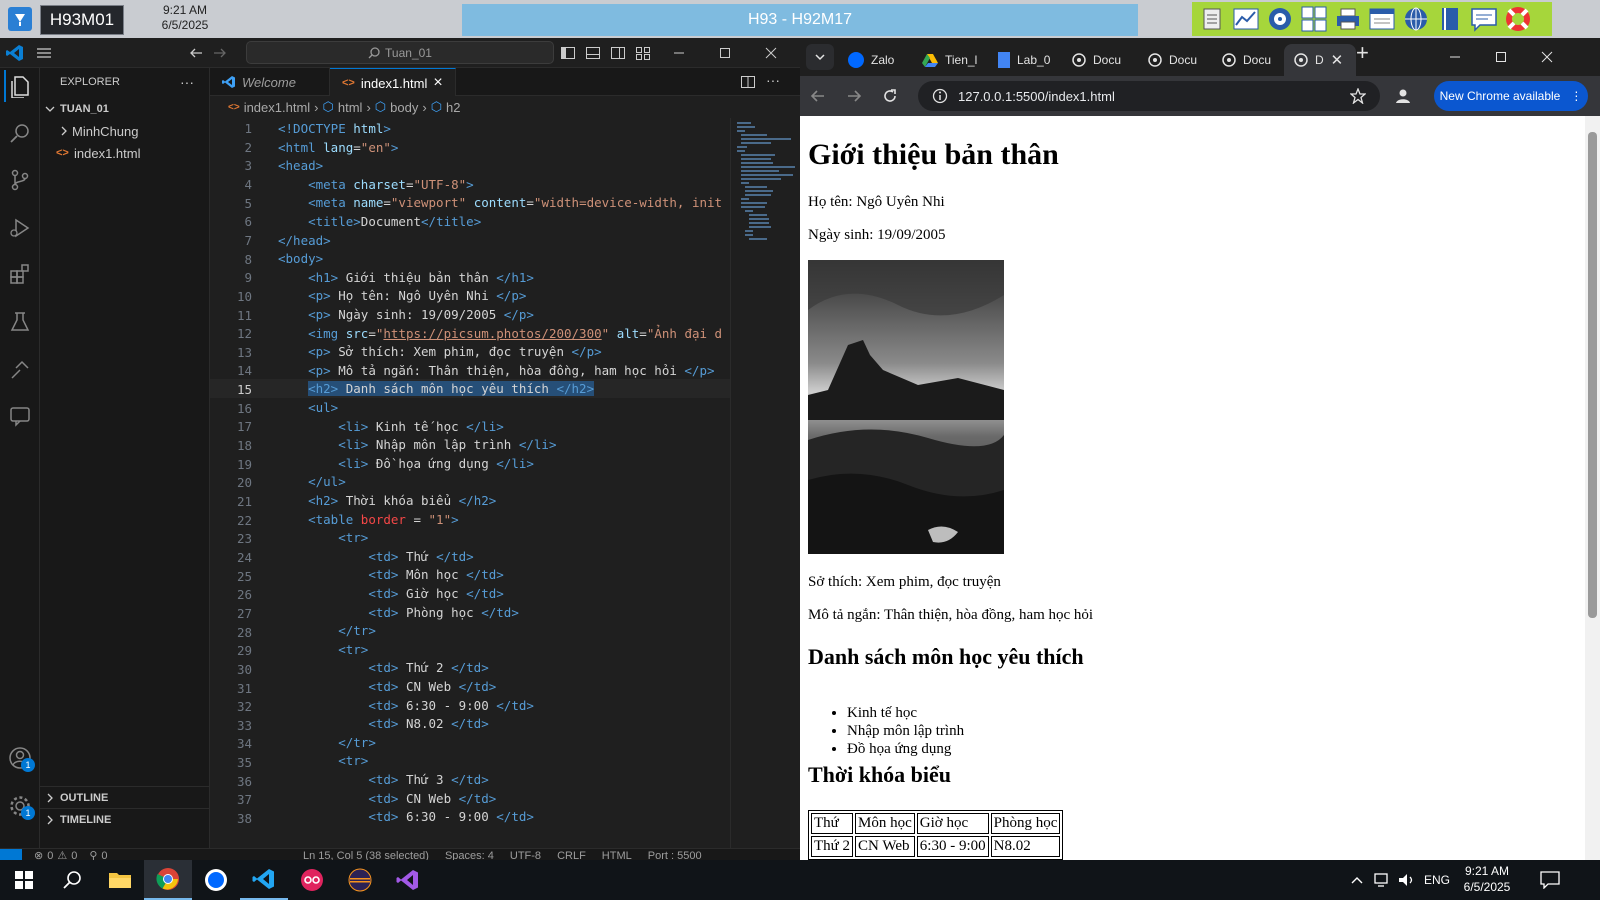 Image resolution: width=1600 pixels, height=900 pixels. What do you see at coordinates (748, 82) in the screenshot?
I see `split-editor-icon` at bounding box center [748, 82].